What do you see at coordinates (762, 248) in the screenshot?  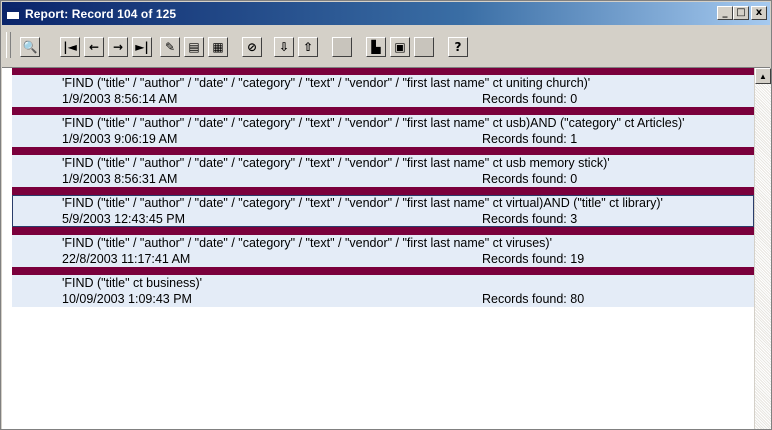 I see `vertical-scrollbar: ▲` at bounding box center [762, 248].